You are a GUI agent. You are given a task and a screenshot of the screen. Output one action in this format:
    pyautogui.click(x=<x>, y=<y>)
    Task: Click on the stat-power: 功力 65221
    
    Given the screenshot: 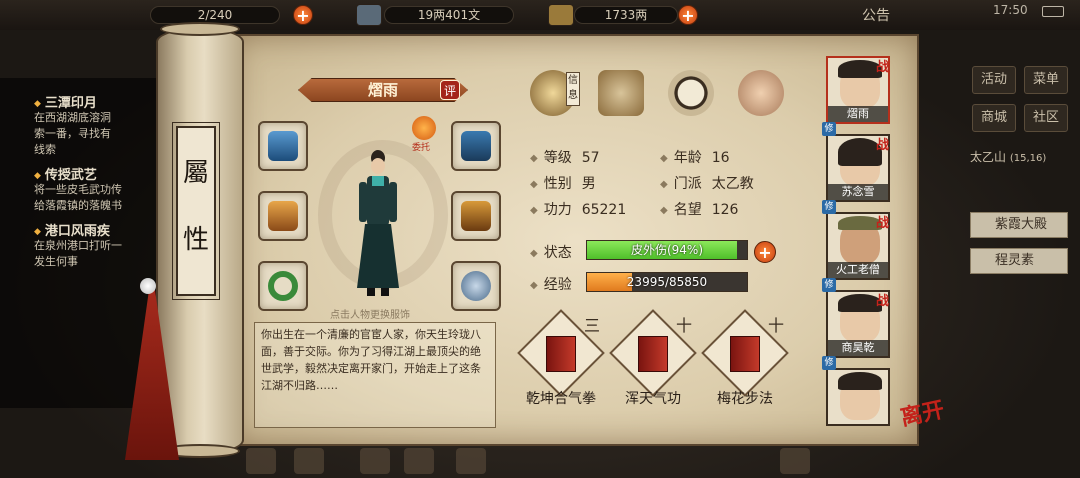 What is the action you would take?
    pyautogui.click(x=578, y=209)
    